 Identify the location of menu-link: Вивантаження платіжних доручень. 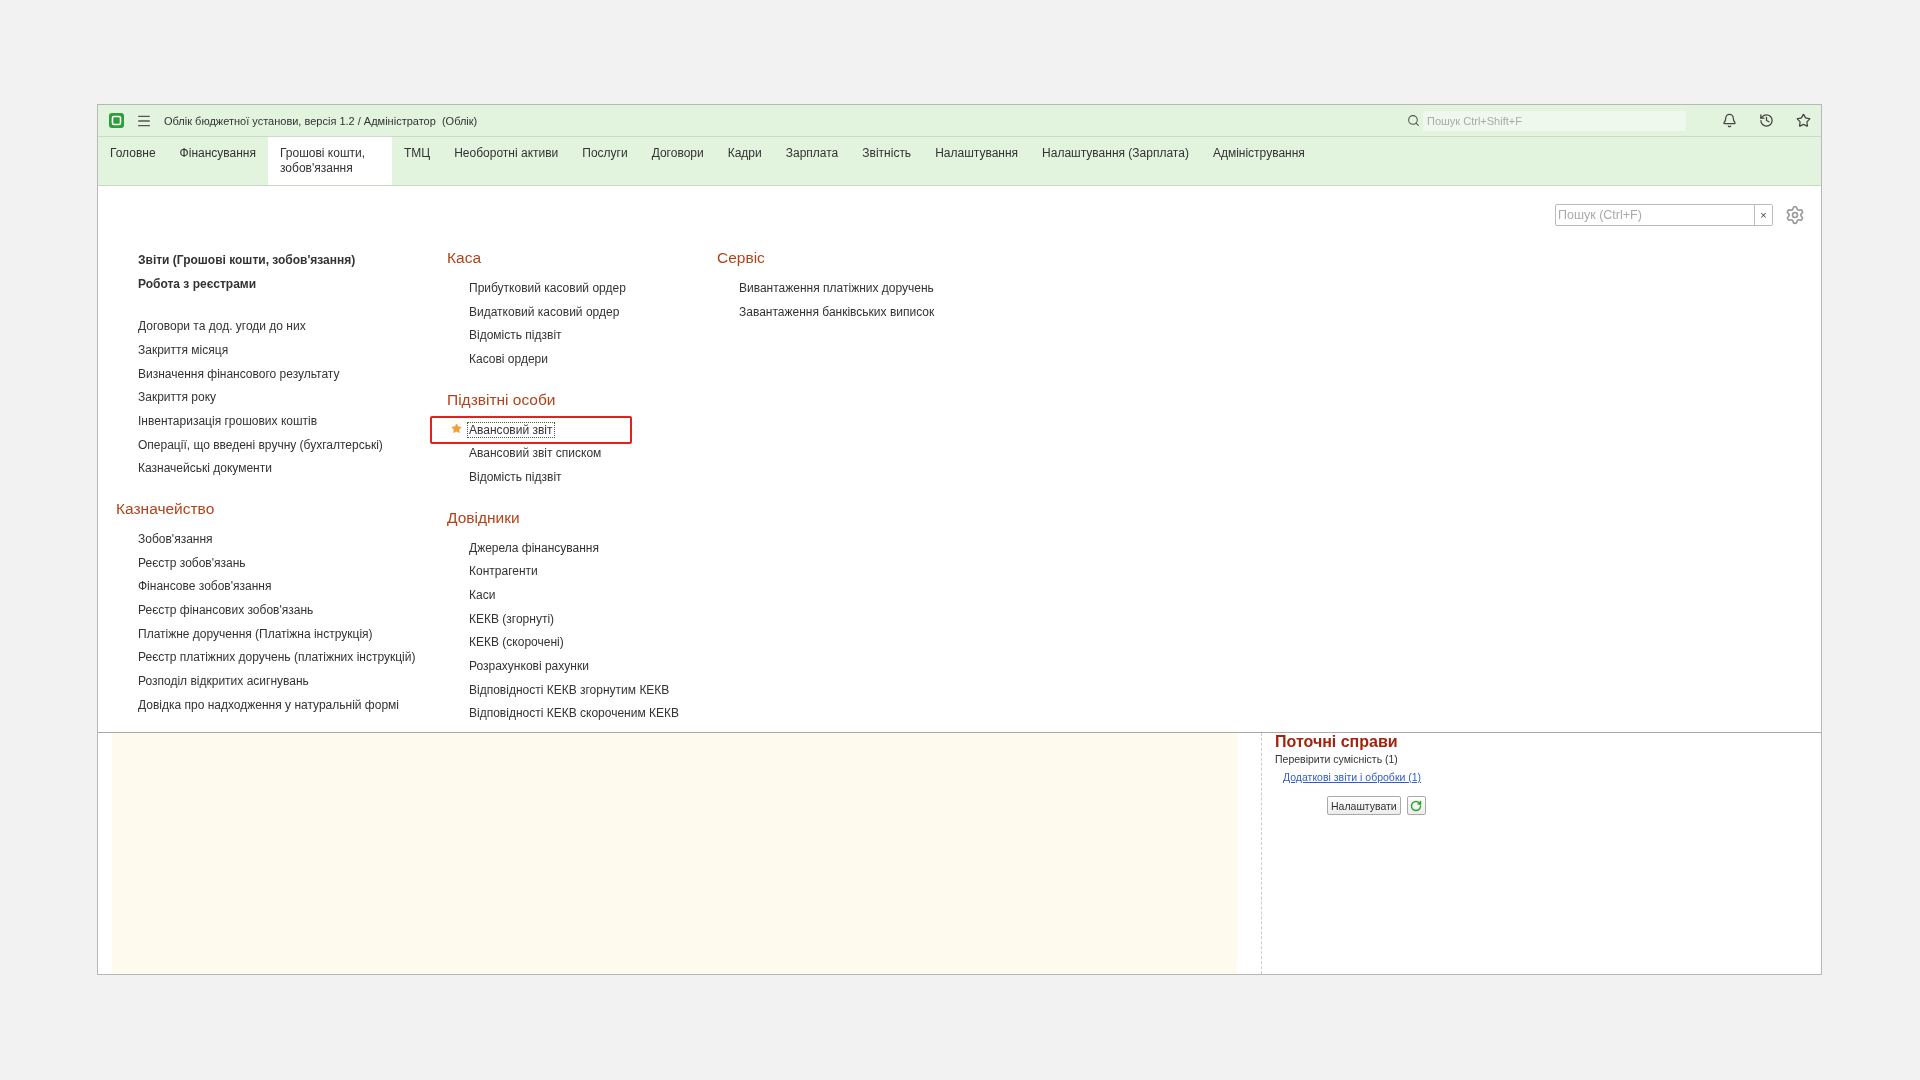
(836, 287).